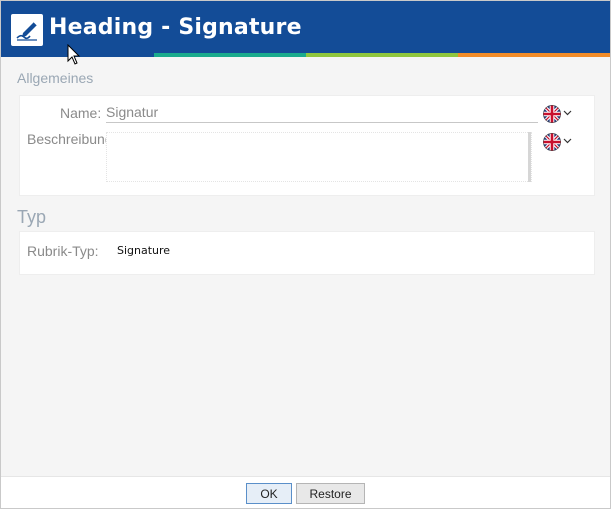 This screenshot has width=611, height=509. Describe the element at coordinates (144, 250) in the screenshot. I see `rubric-type-value: Signature` at that location.